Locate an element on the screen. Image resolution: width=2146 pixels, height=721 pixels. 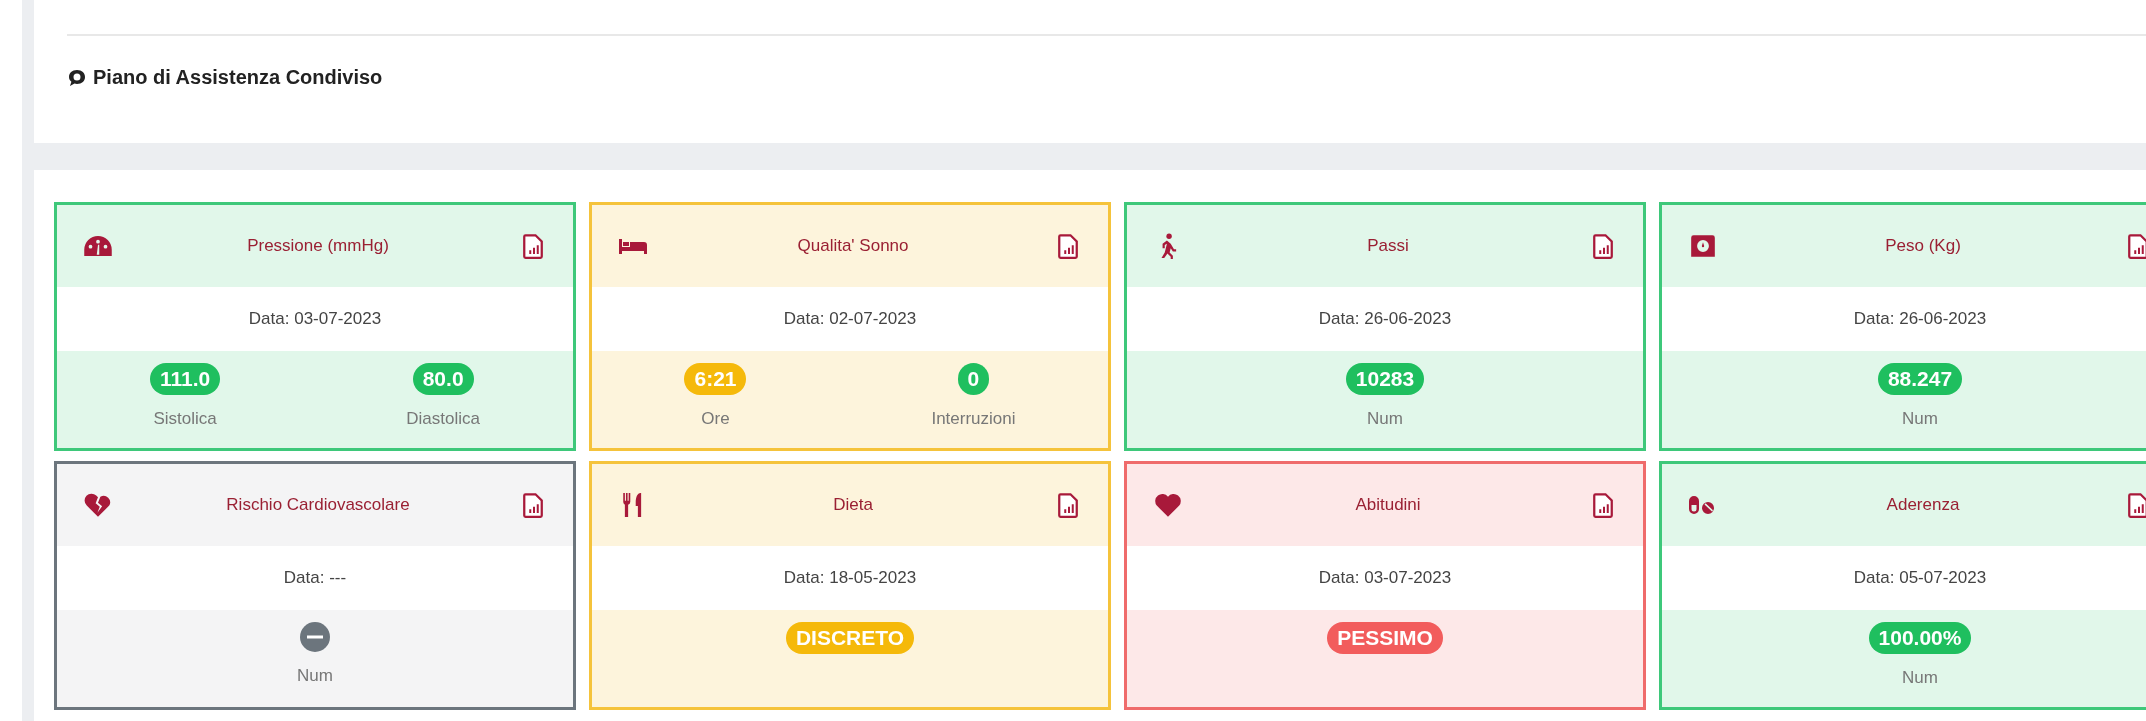
metric-card: Peso (Kg) Data: 26-06-2023 88.247 Num is located at coordinates (1902, 326).